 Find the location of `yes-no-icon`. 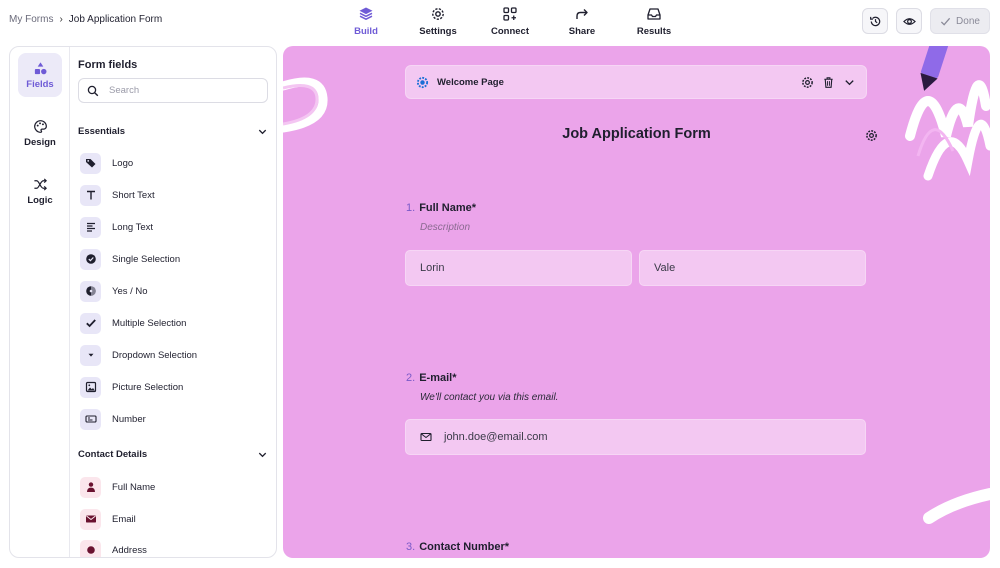

yes-no-icon is located at coordinates (90, 291).